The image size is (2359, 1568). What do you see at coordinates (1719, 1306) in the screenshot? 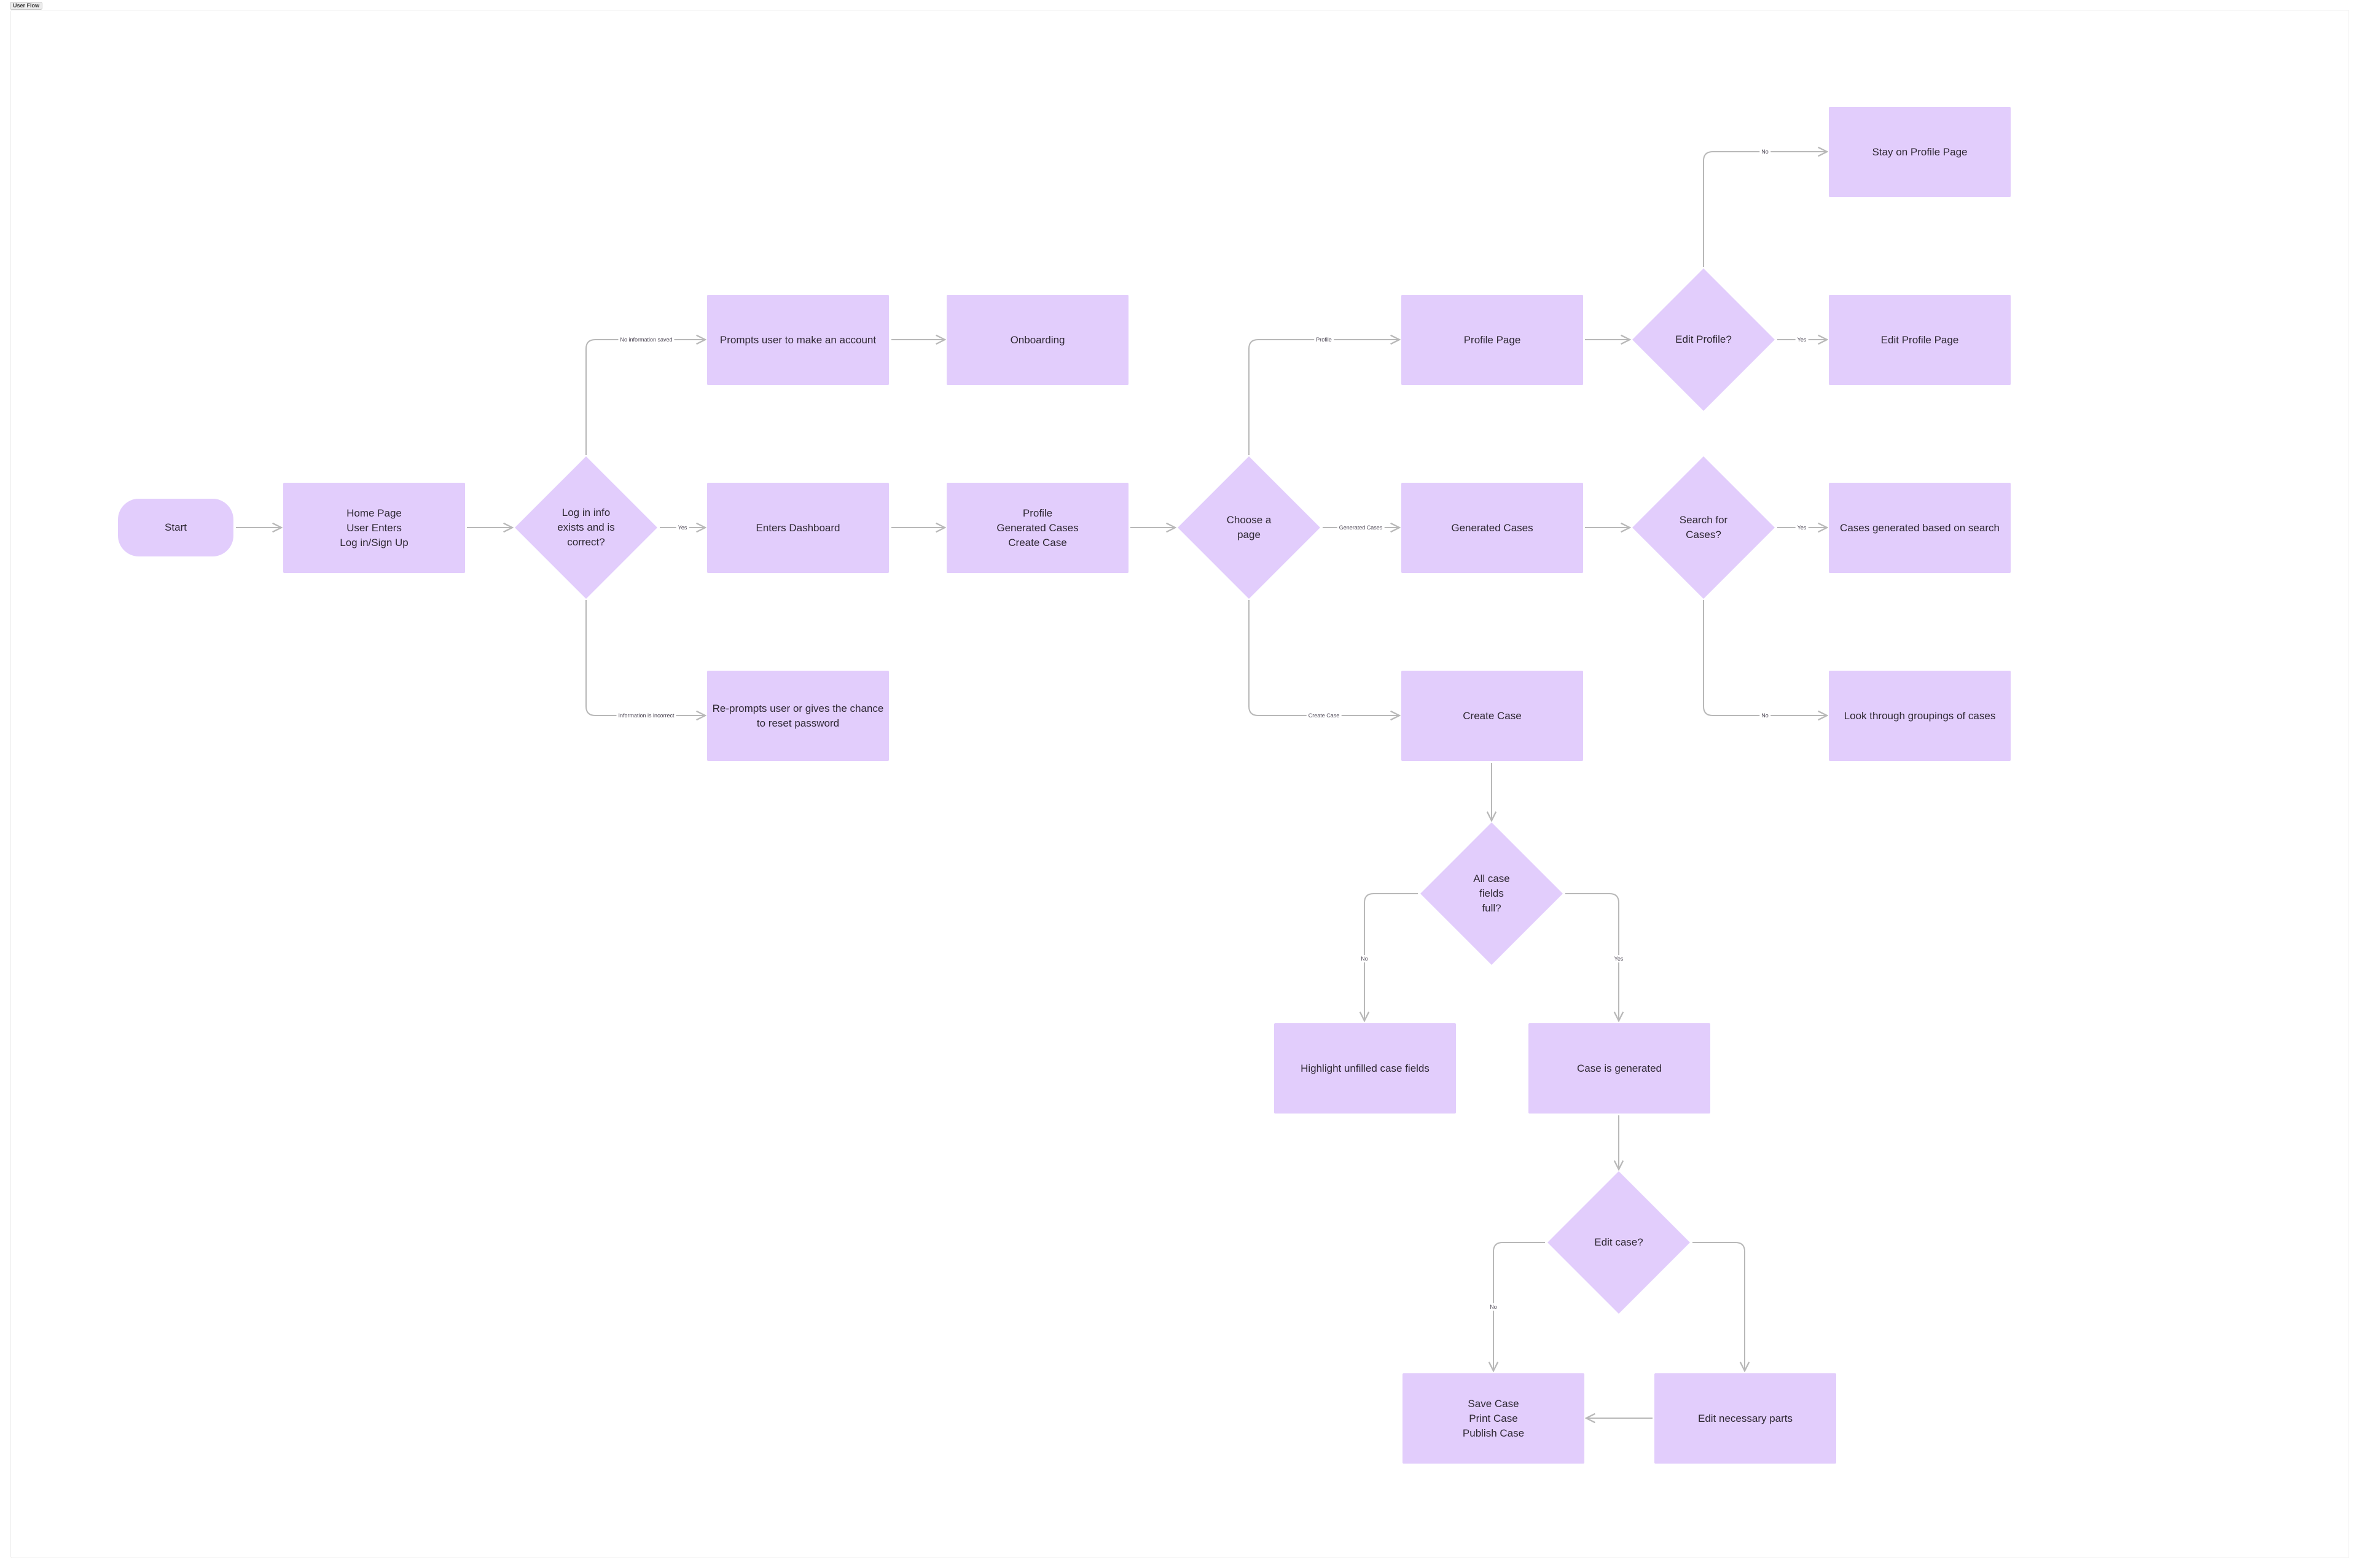
I see `edge-editq-parts` at bounding box center [1719, 1306].